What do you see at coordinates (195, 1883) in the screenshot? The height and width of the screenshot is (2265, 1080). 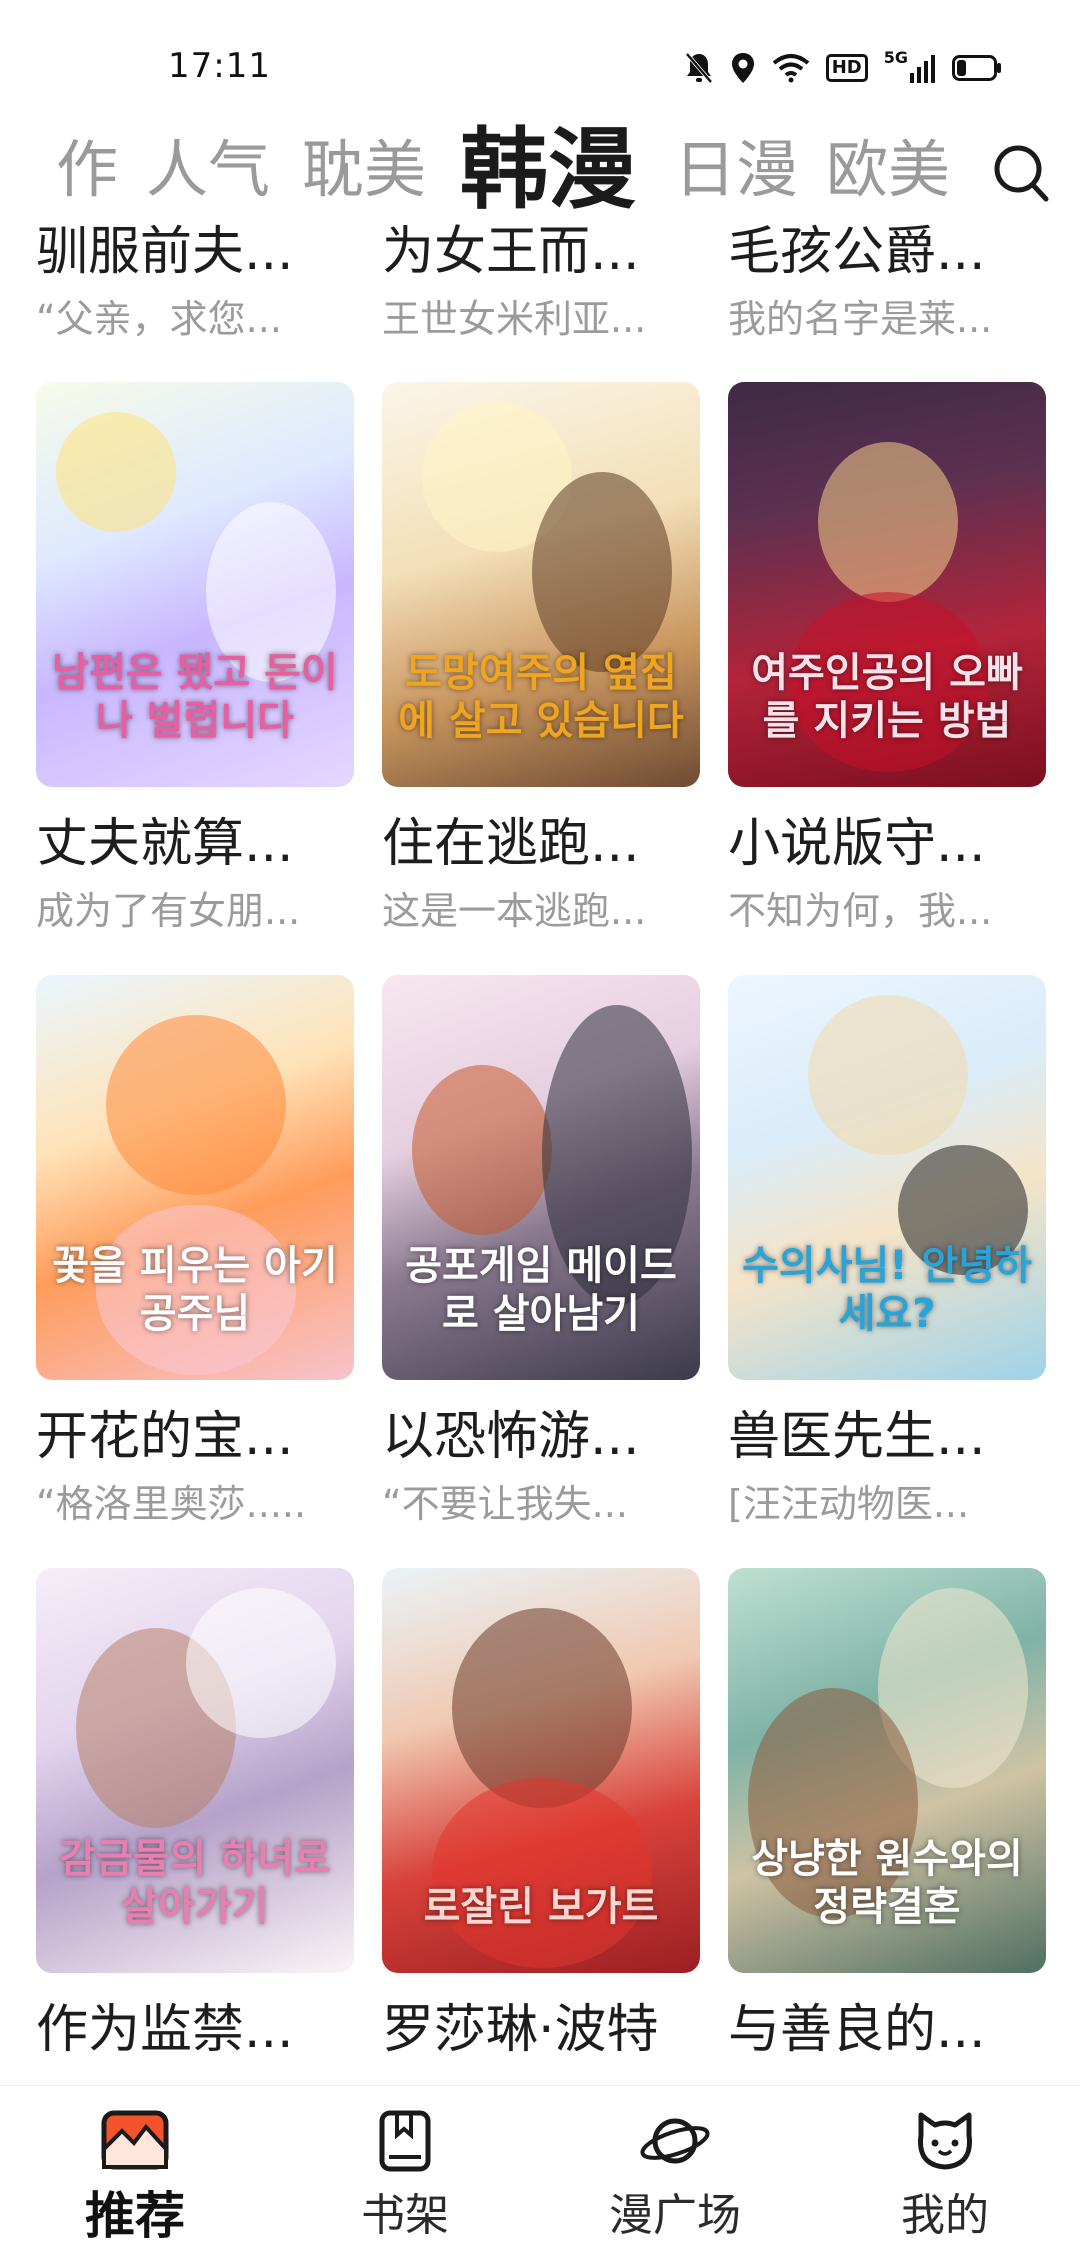 I see `cover-text: 감금물의 하녀로 살아가기` at bounding box center [195, 1883].